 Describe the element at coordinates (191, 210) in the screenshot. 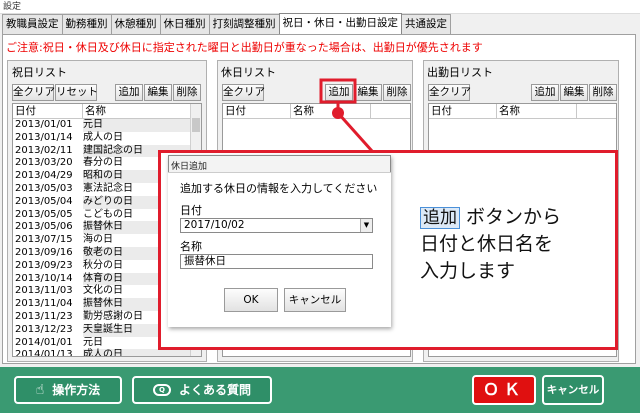

I see `date-label: 日付` at that location.